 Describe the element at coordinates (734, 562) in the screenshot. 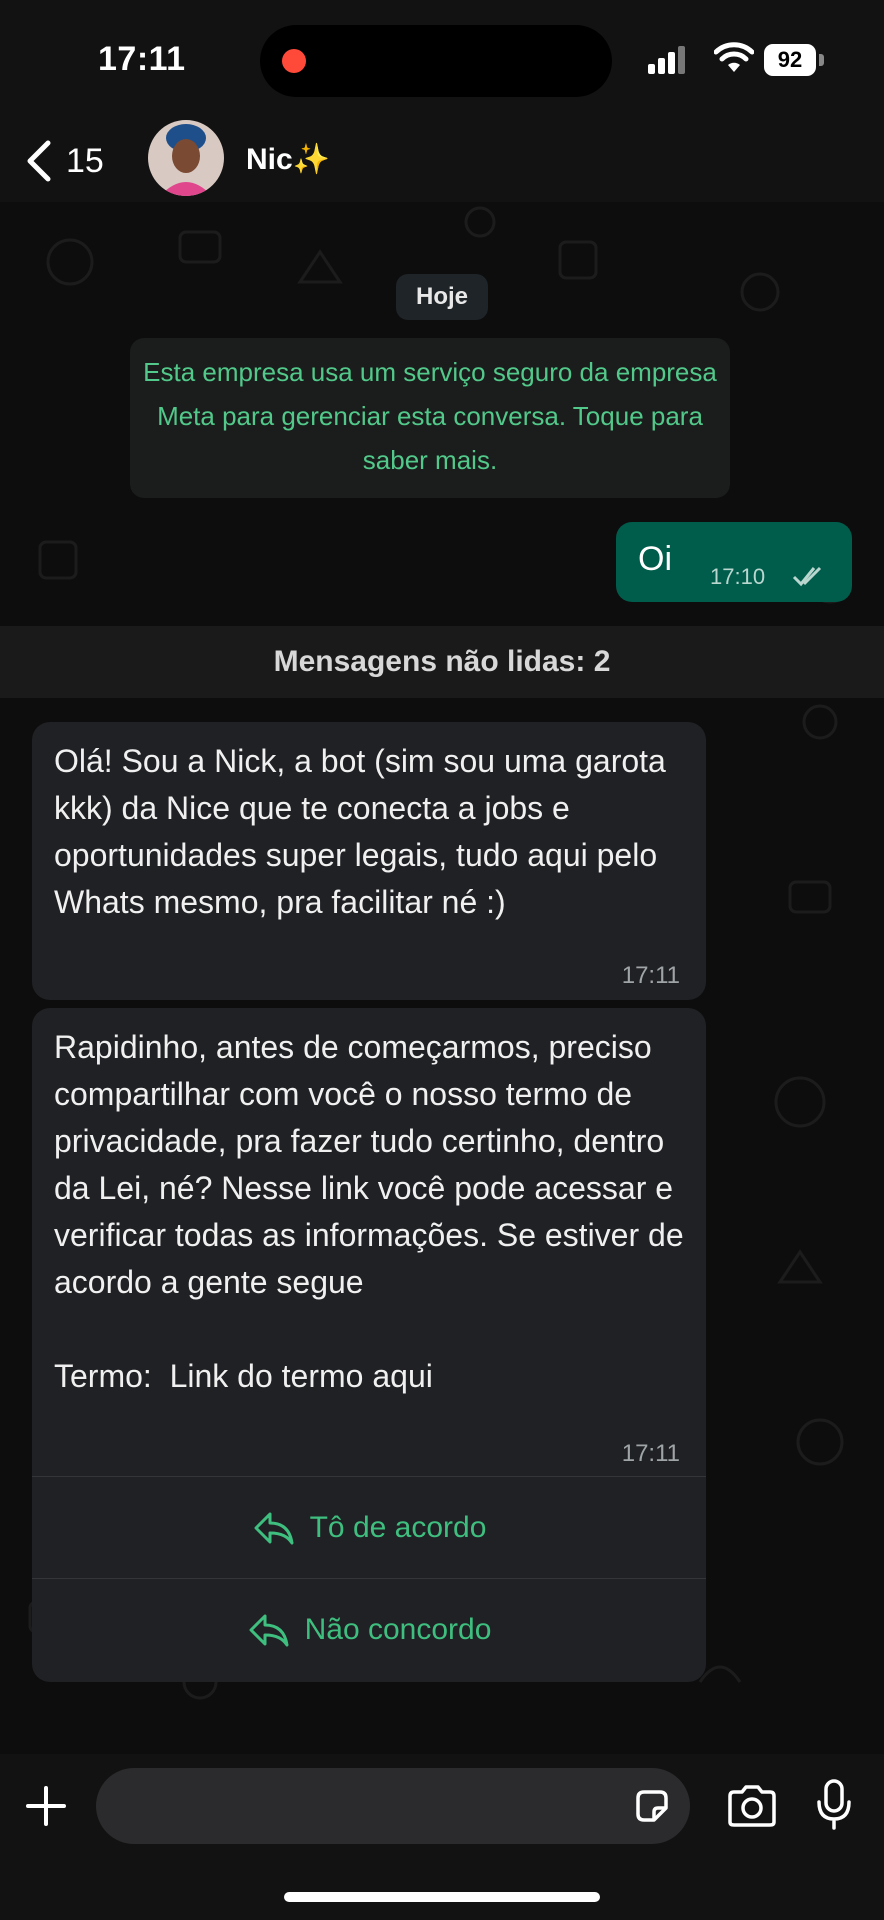

I see `outgoing-message: Oi 17:10` at that location.